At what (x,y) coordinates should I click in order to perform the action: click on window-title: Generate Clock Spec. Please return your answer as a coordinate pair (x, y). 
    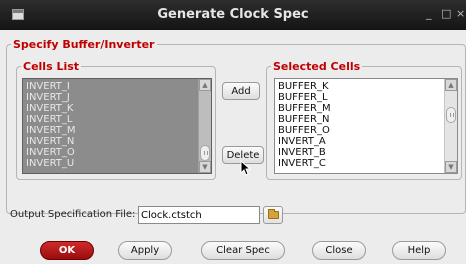
    Looking at the image, I should click on (233, 14).